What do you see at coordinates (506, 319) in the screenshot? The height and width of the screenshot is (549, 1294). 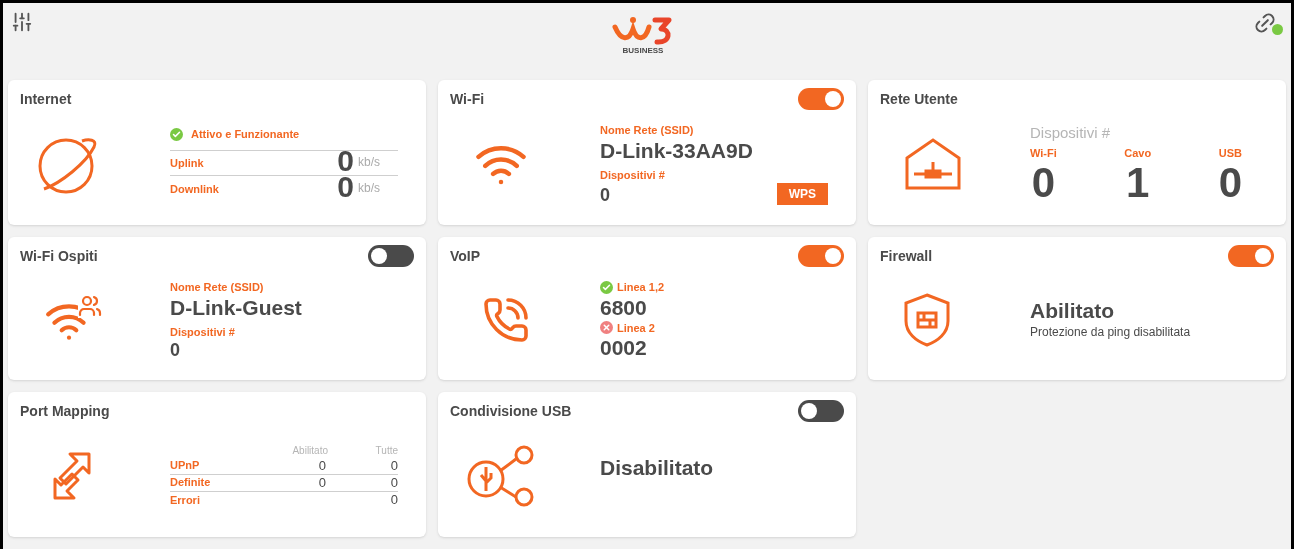 I see `phone-icon` at bounding box center [506, 319].